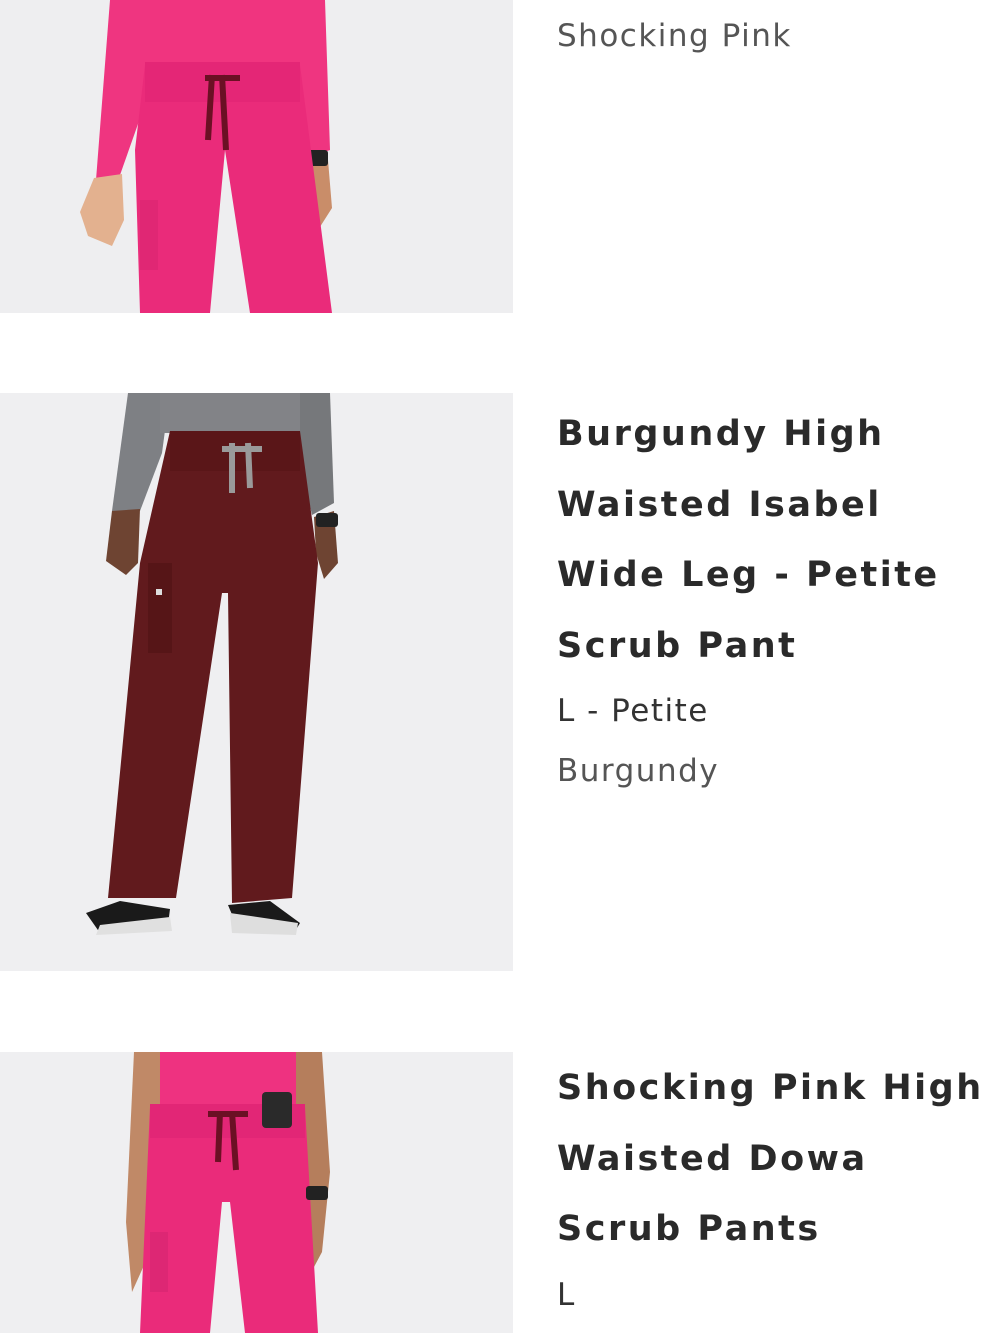  I want to click on product-image-shocking-pink-dowa-pants, so click(256, 1192).